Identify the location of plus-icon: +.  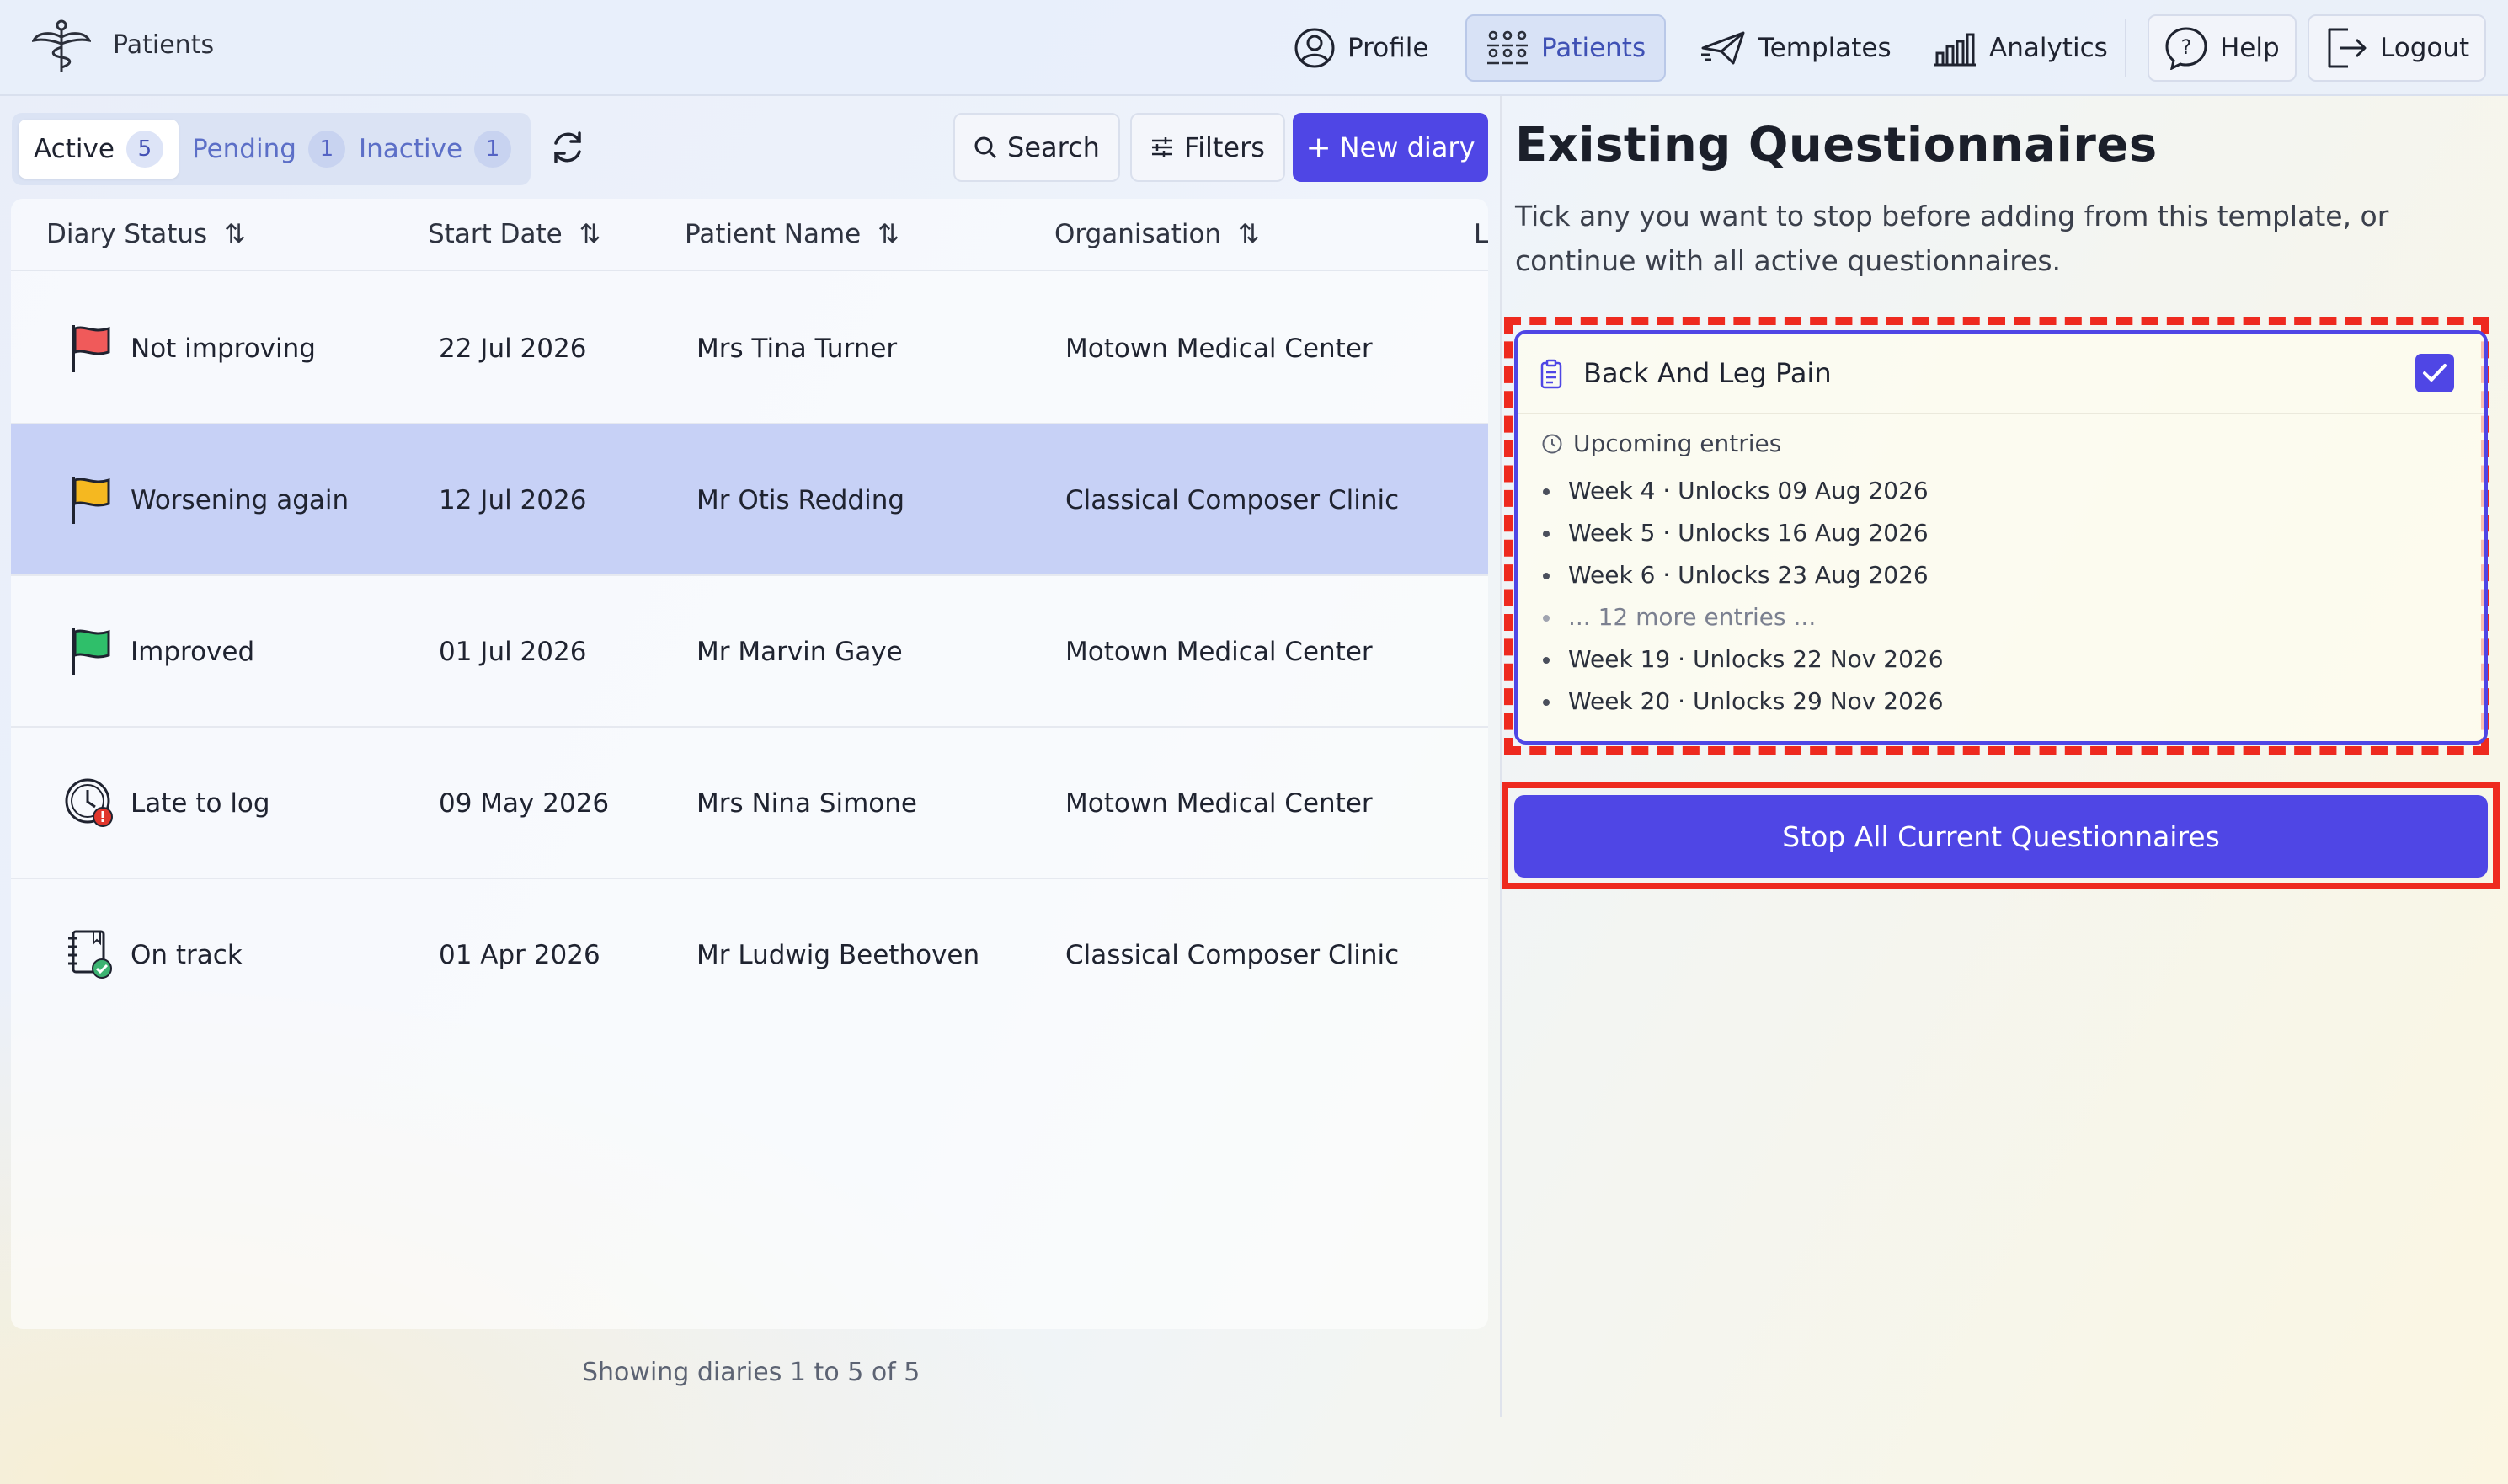
(1318, 148).